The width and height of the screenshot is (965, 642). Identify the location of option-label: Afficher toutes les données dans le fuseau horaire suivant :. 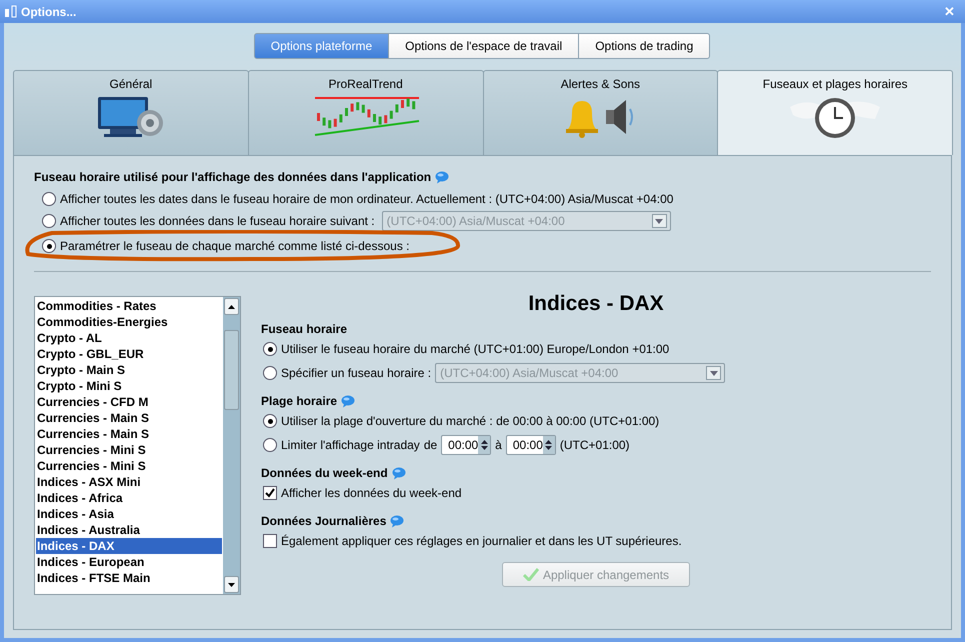
(217, 221).